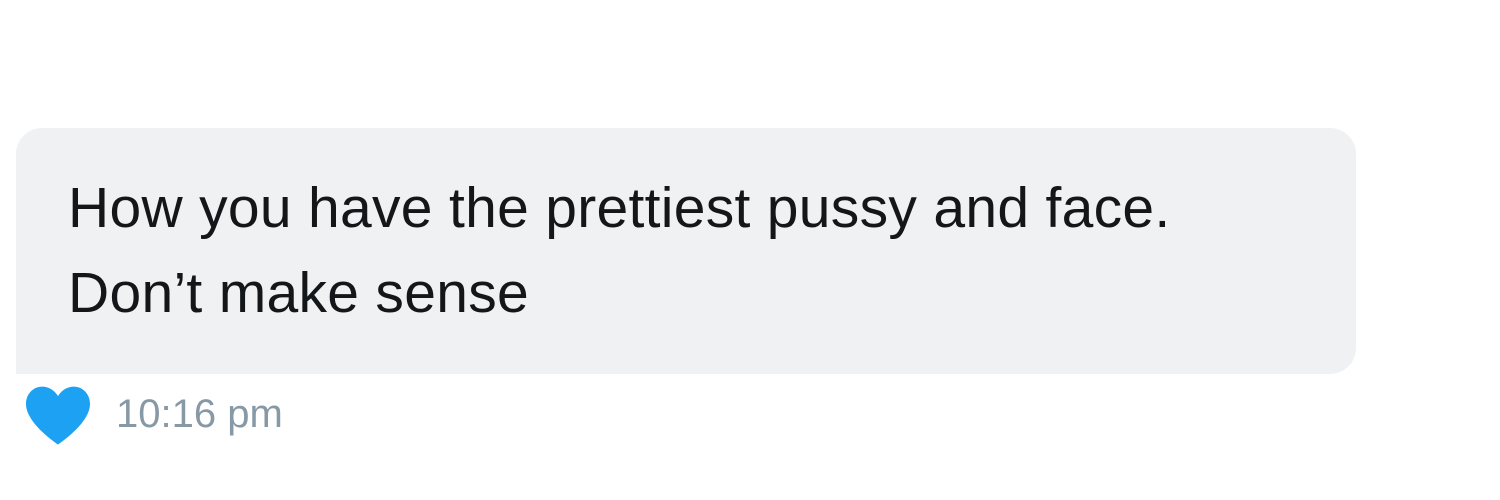 The width and height of the screenshot is (1500, 500). I want to click on message-meta: 10:16 pm, so click(151, 414).